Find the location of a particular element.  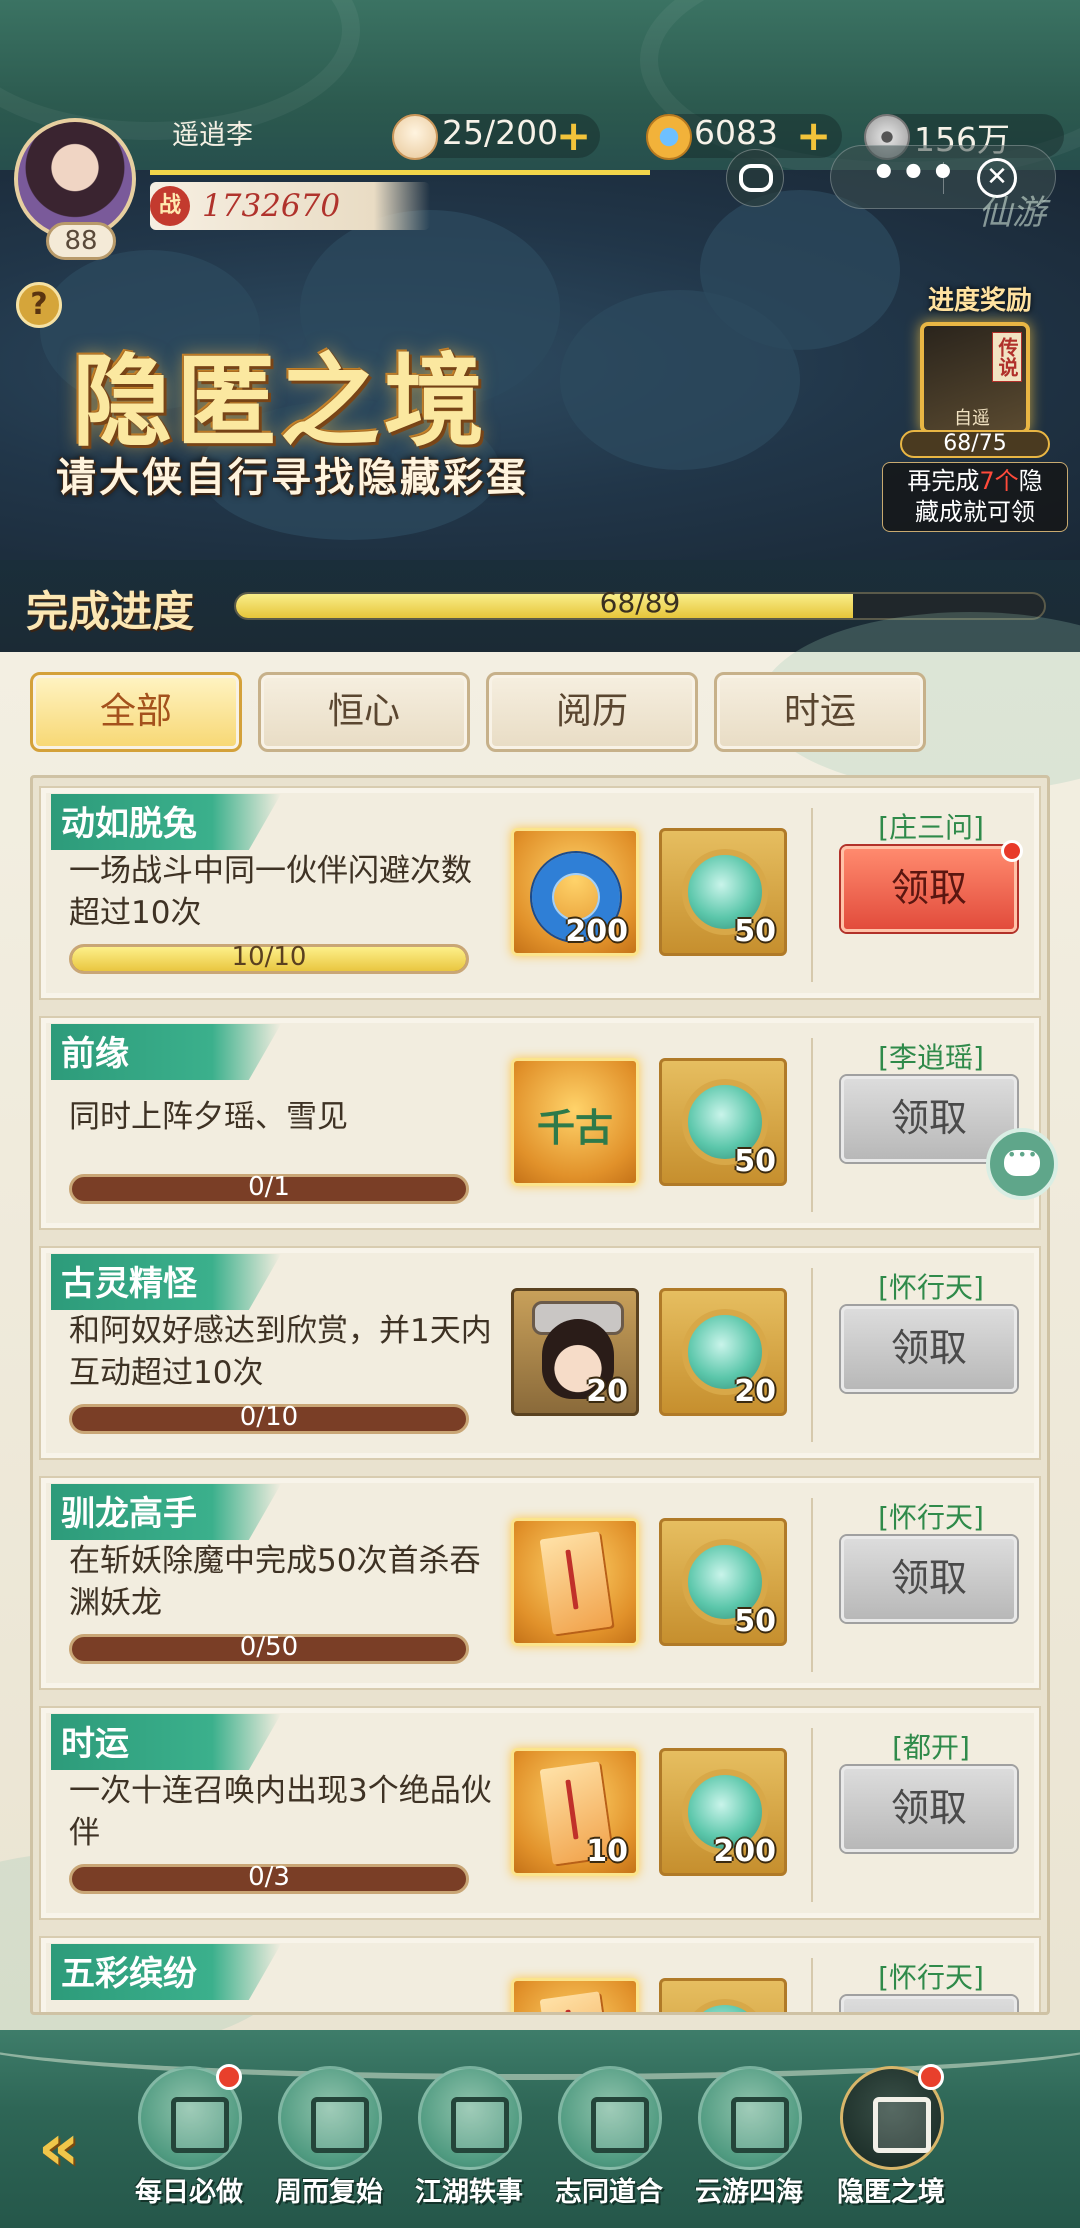

tab-all: 全部 is located at coordinates (136, 712).